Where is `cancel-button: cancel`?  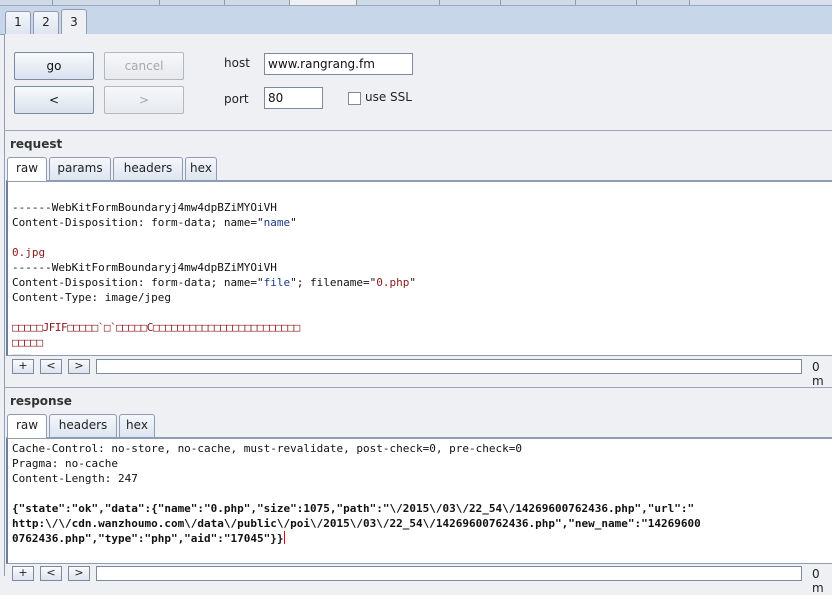 cancel-button: cancel is located at coordinates (144, 66).